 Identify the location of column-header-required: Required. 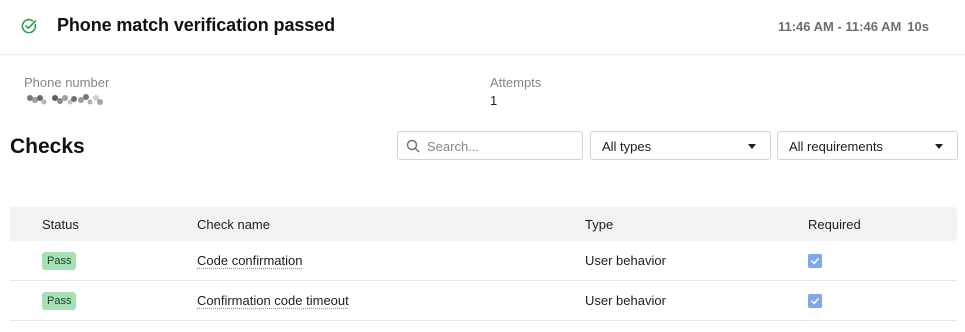
(834, 224).